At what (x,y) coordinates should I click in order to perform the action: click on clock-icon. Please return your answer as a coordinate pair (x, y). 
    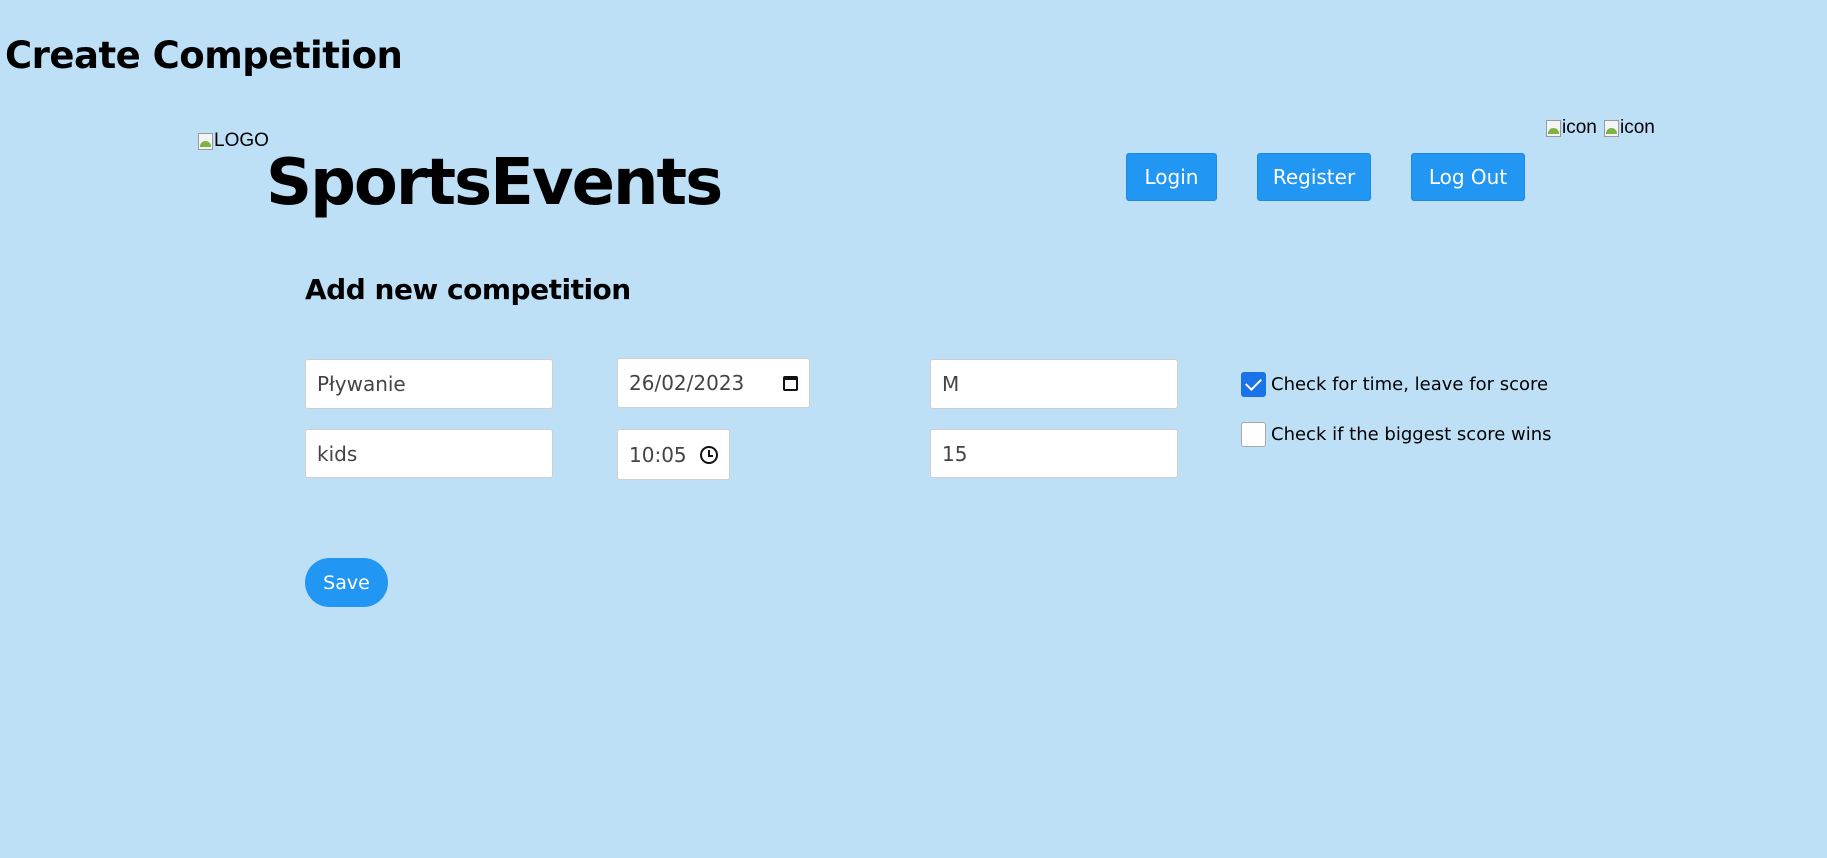
    Looking at the image, I should click on (709, 454).